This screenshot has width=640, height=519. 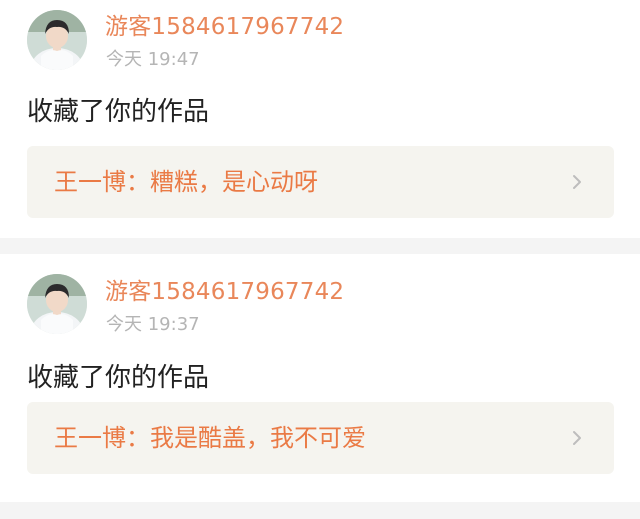 I want to click on quoted-work-title: 王一博：糟糕，是心动呀, so click(x=186, y=182).